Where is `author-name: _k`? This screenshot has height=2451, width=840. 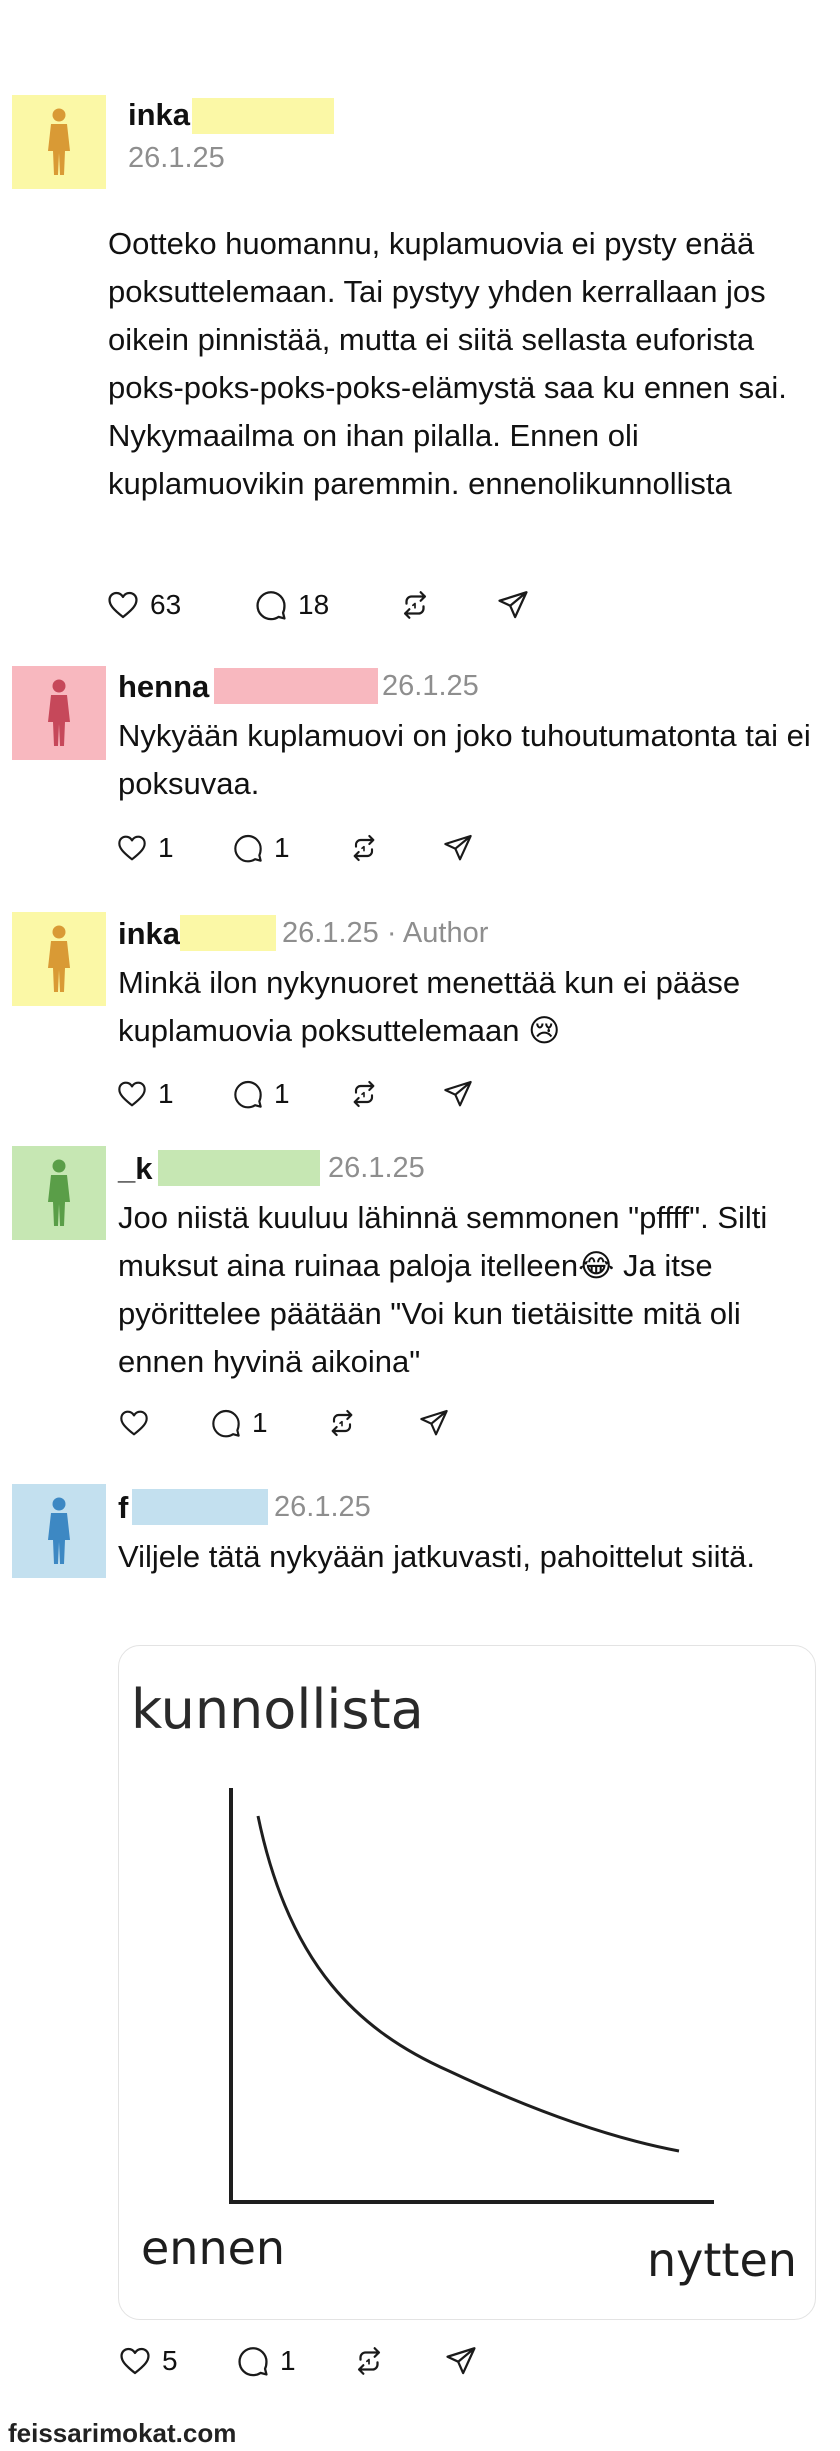 author-name: _k is located at coordinates (135, 1169).